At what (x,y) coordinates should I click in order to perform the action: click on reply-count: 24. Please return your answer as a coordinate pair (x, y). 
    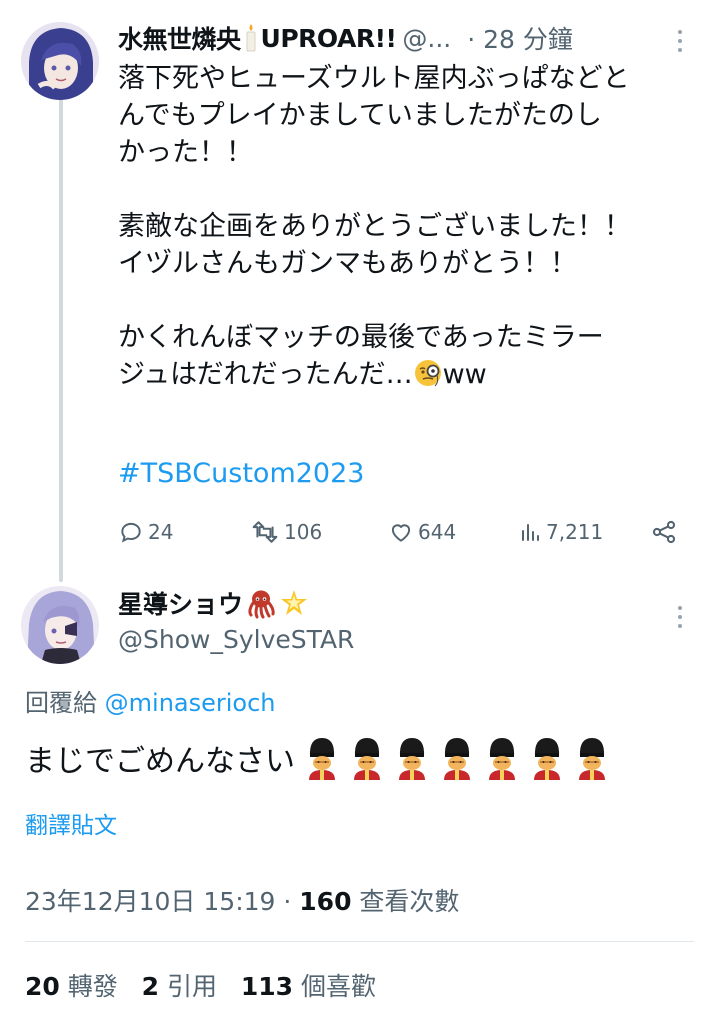
    Looking at the image, I should click on (161, 532).